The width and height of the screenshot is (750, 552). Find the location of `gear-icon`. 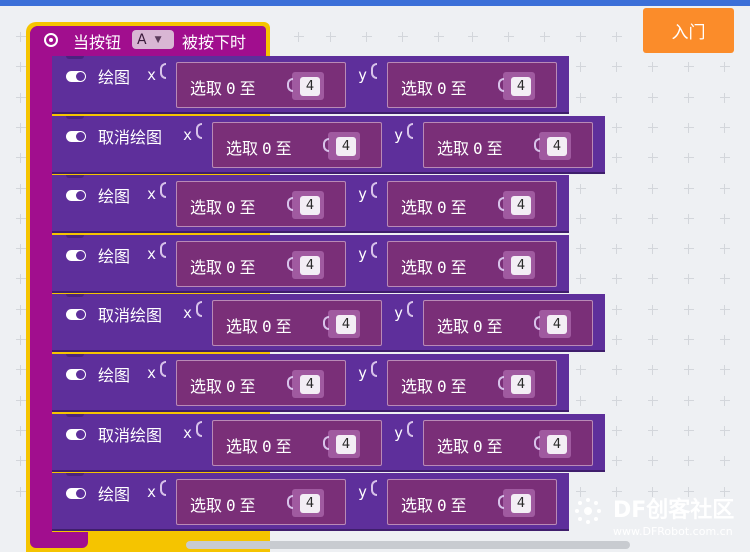

gear-icon is located at coordinates (51, 40).